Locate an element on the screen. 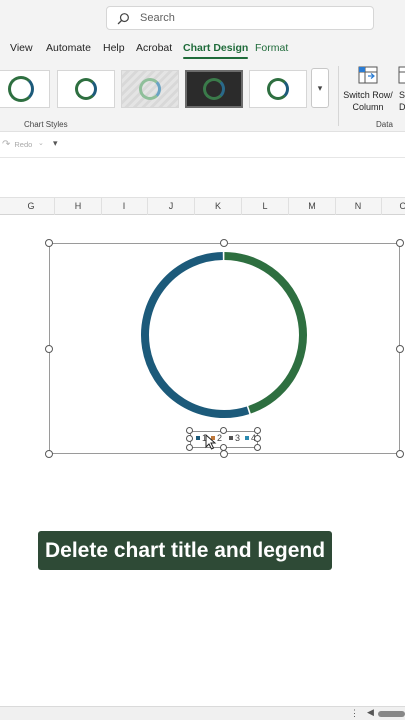 This screenshot has width=405, height=720. instruction-caption: Delete chart title and legend is located at coordinates (185, 550).